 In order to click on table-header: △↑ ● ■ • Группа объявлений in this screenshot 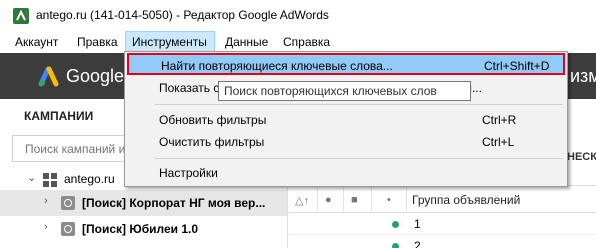, I will do `click(442, 199)`.